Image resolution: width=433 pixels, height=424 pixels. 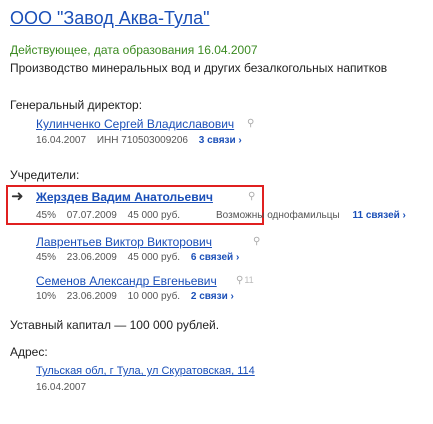 I want to click on director-inn: ИНН 710503009206, so click(x=142, y=140).